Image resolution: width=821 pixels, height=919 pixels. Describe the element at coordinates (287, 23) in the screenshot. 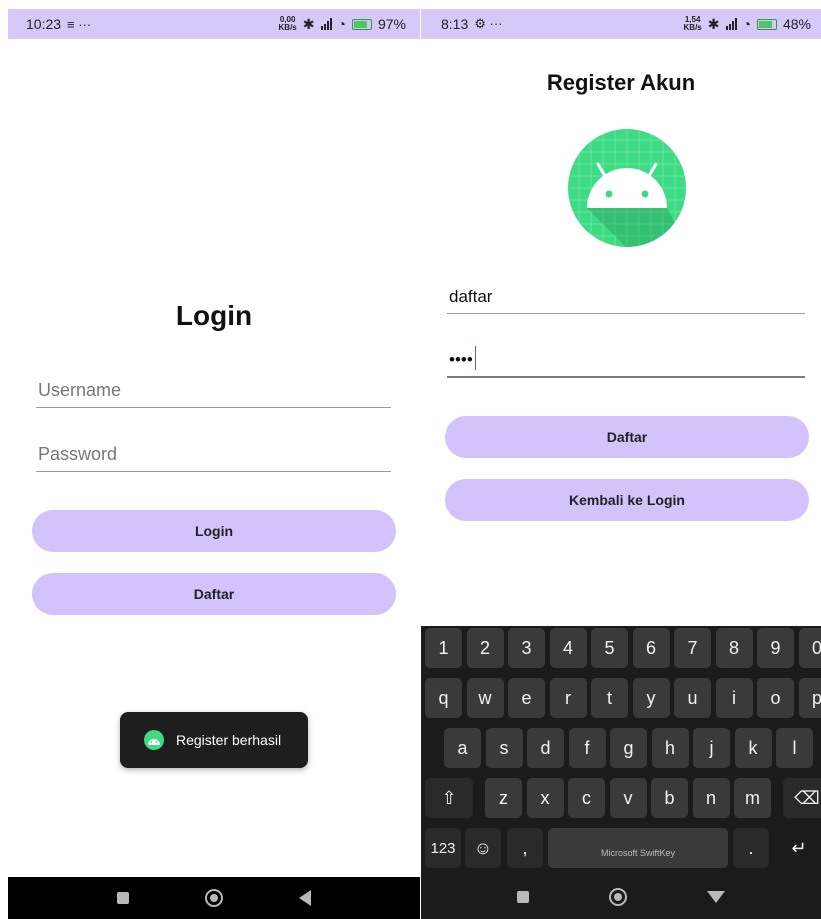

I see `network-speed: 0,00 KB/s` at that location.